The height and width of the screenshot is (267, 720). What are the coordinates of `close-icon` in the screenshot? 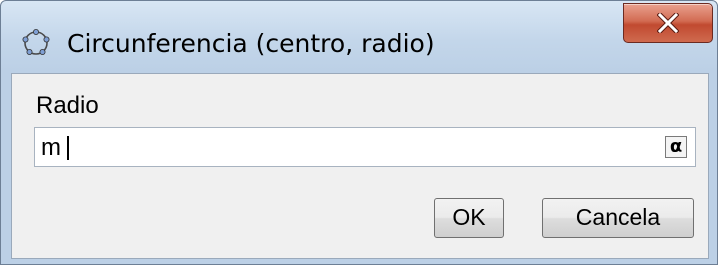 It's located at (668, 23).